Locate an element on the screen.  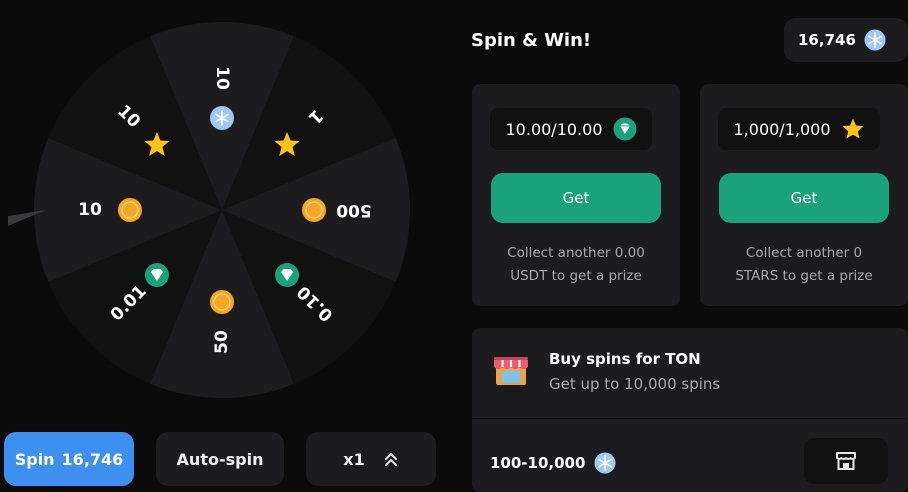
wheel-segment-label: 500 is located at coordinates (354, 210).